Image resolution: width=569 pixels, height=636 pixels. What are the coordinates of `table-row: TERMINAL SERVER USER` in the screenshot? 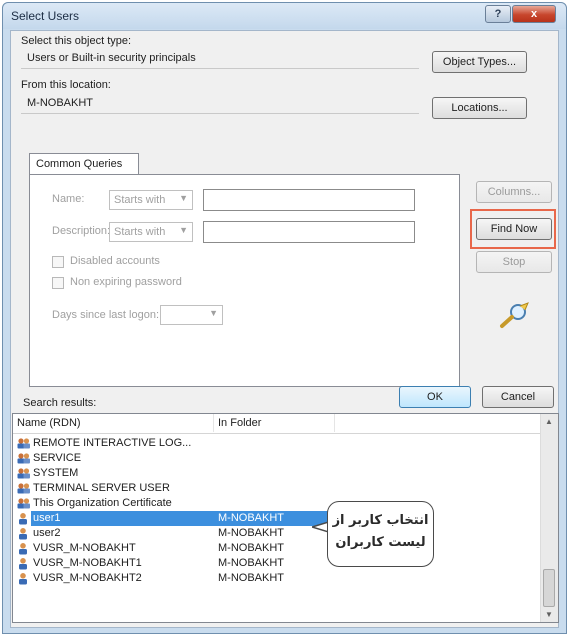 It's located at (273, 488).